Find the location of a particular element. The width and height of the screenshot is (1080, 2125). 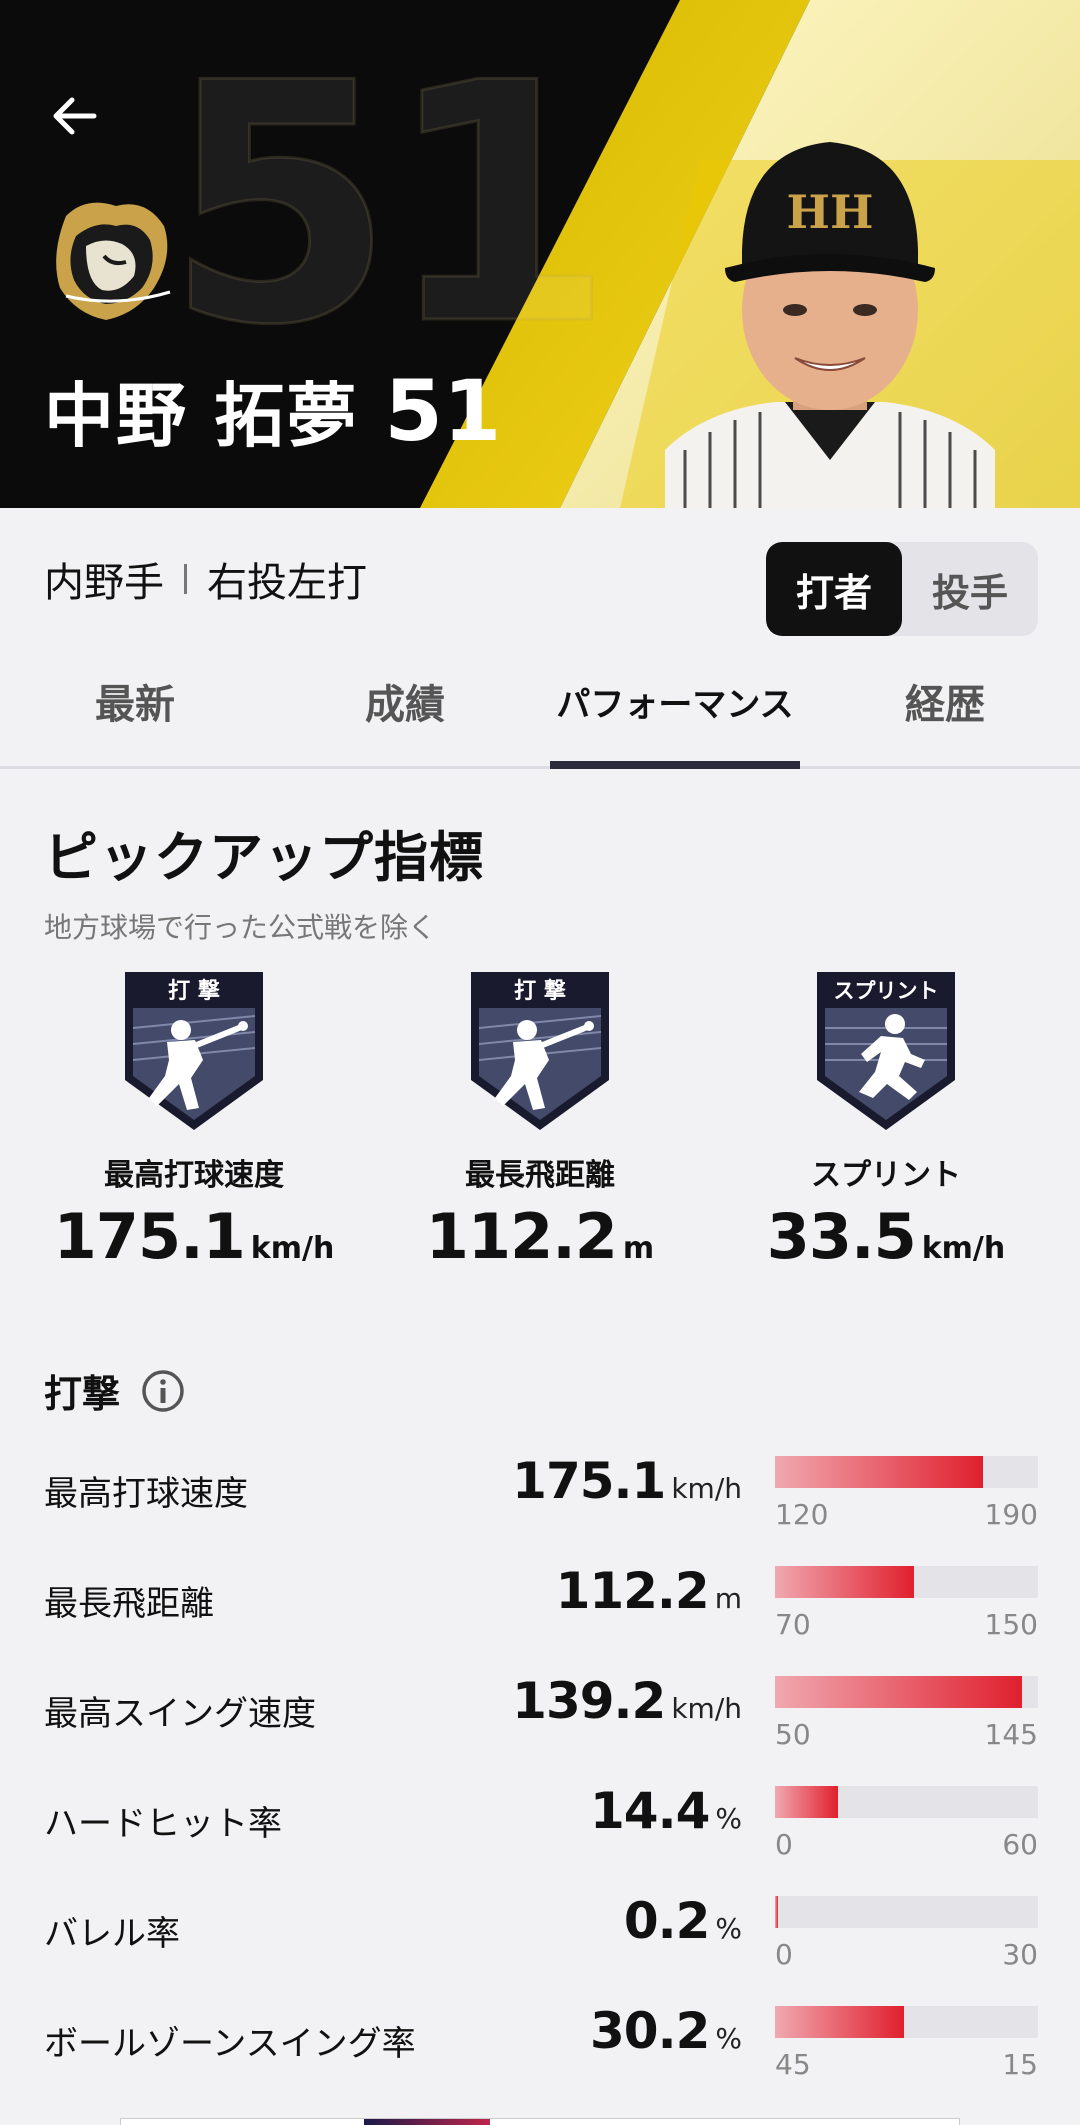

player-number: 51 is located at coordinates (443, 411).